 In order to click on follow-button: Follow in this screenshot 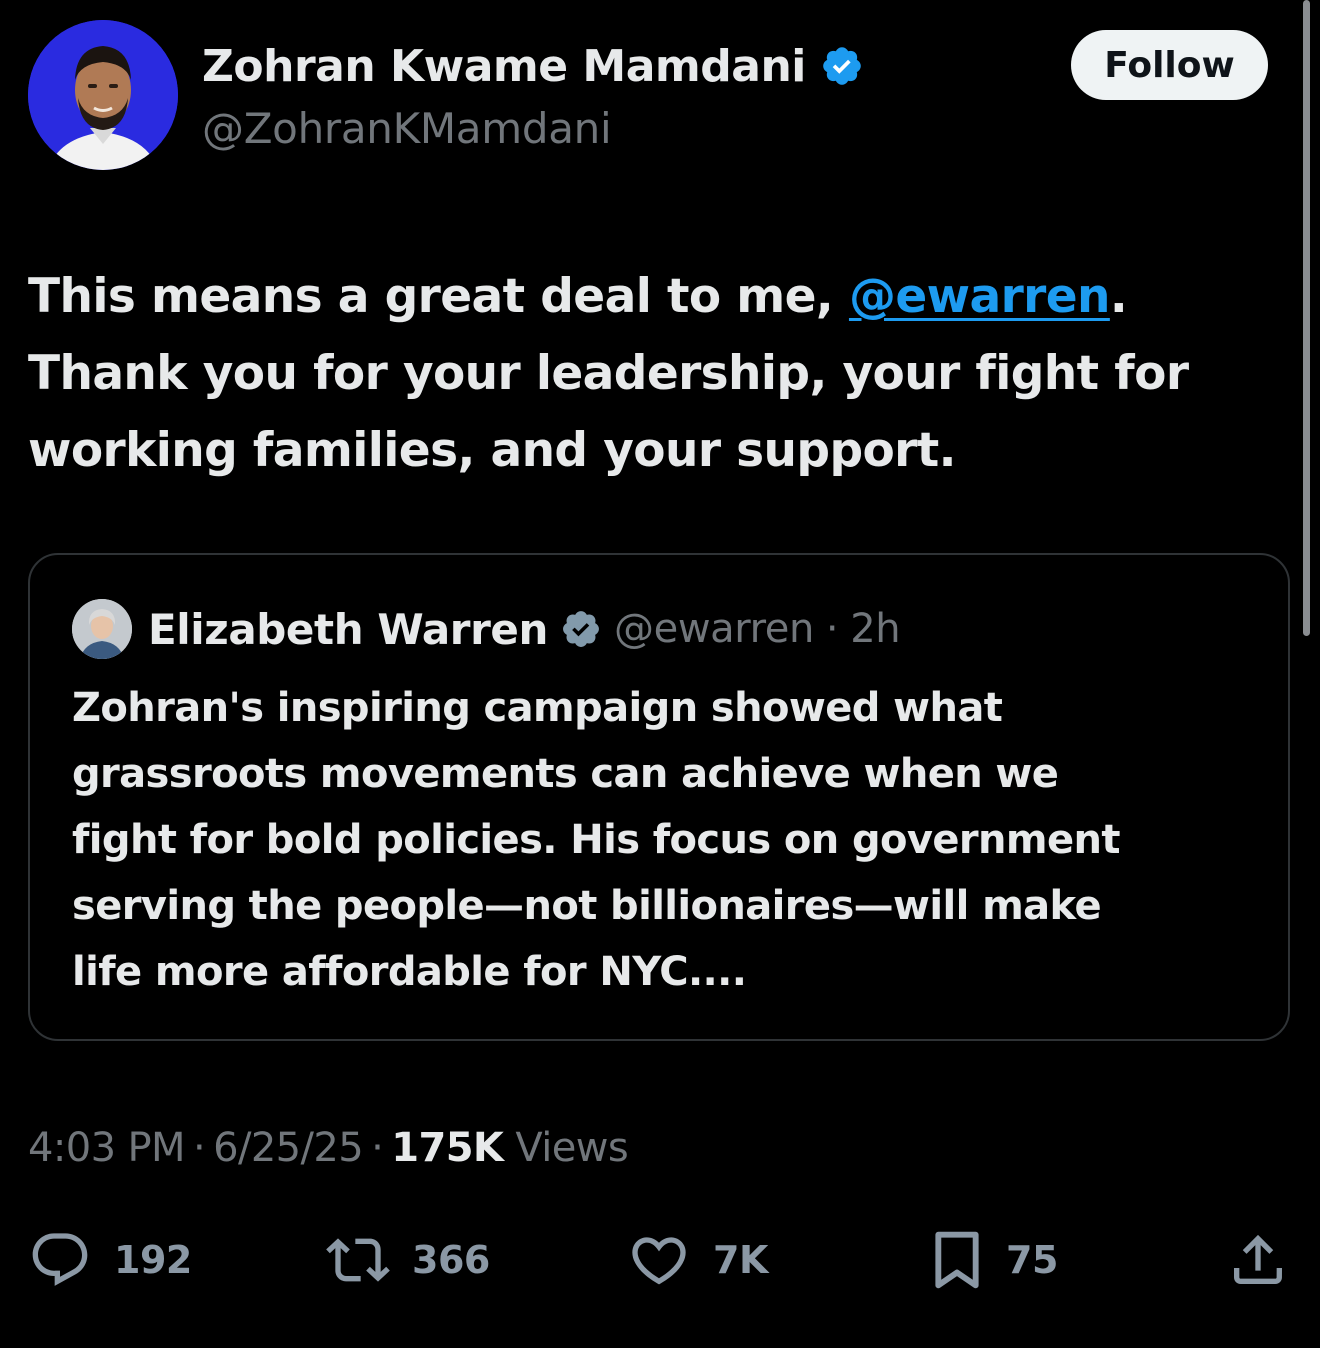, I will do `click(1169, 65)`.